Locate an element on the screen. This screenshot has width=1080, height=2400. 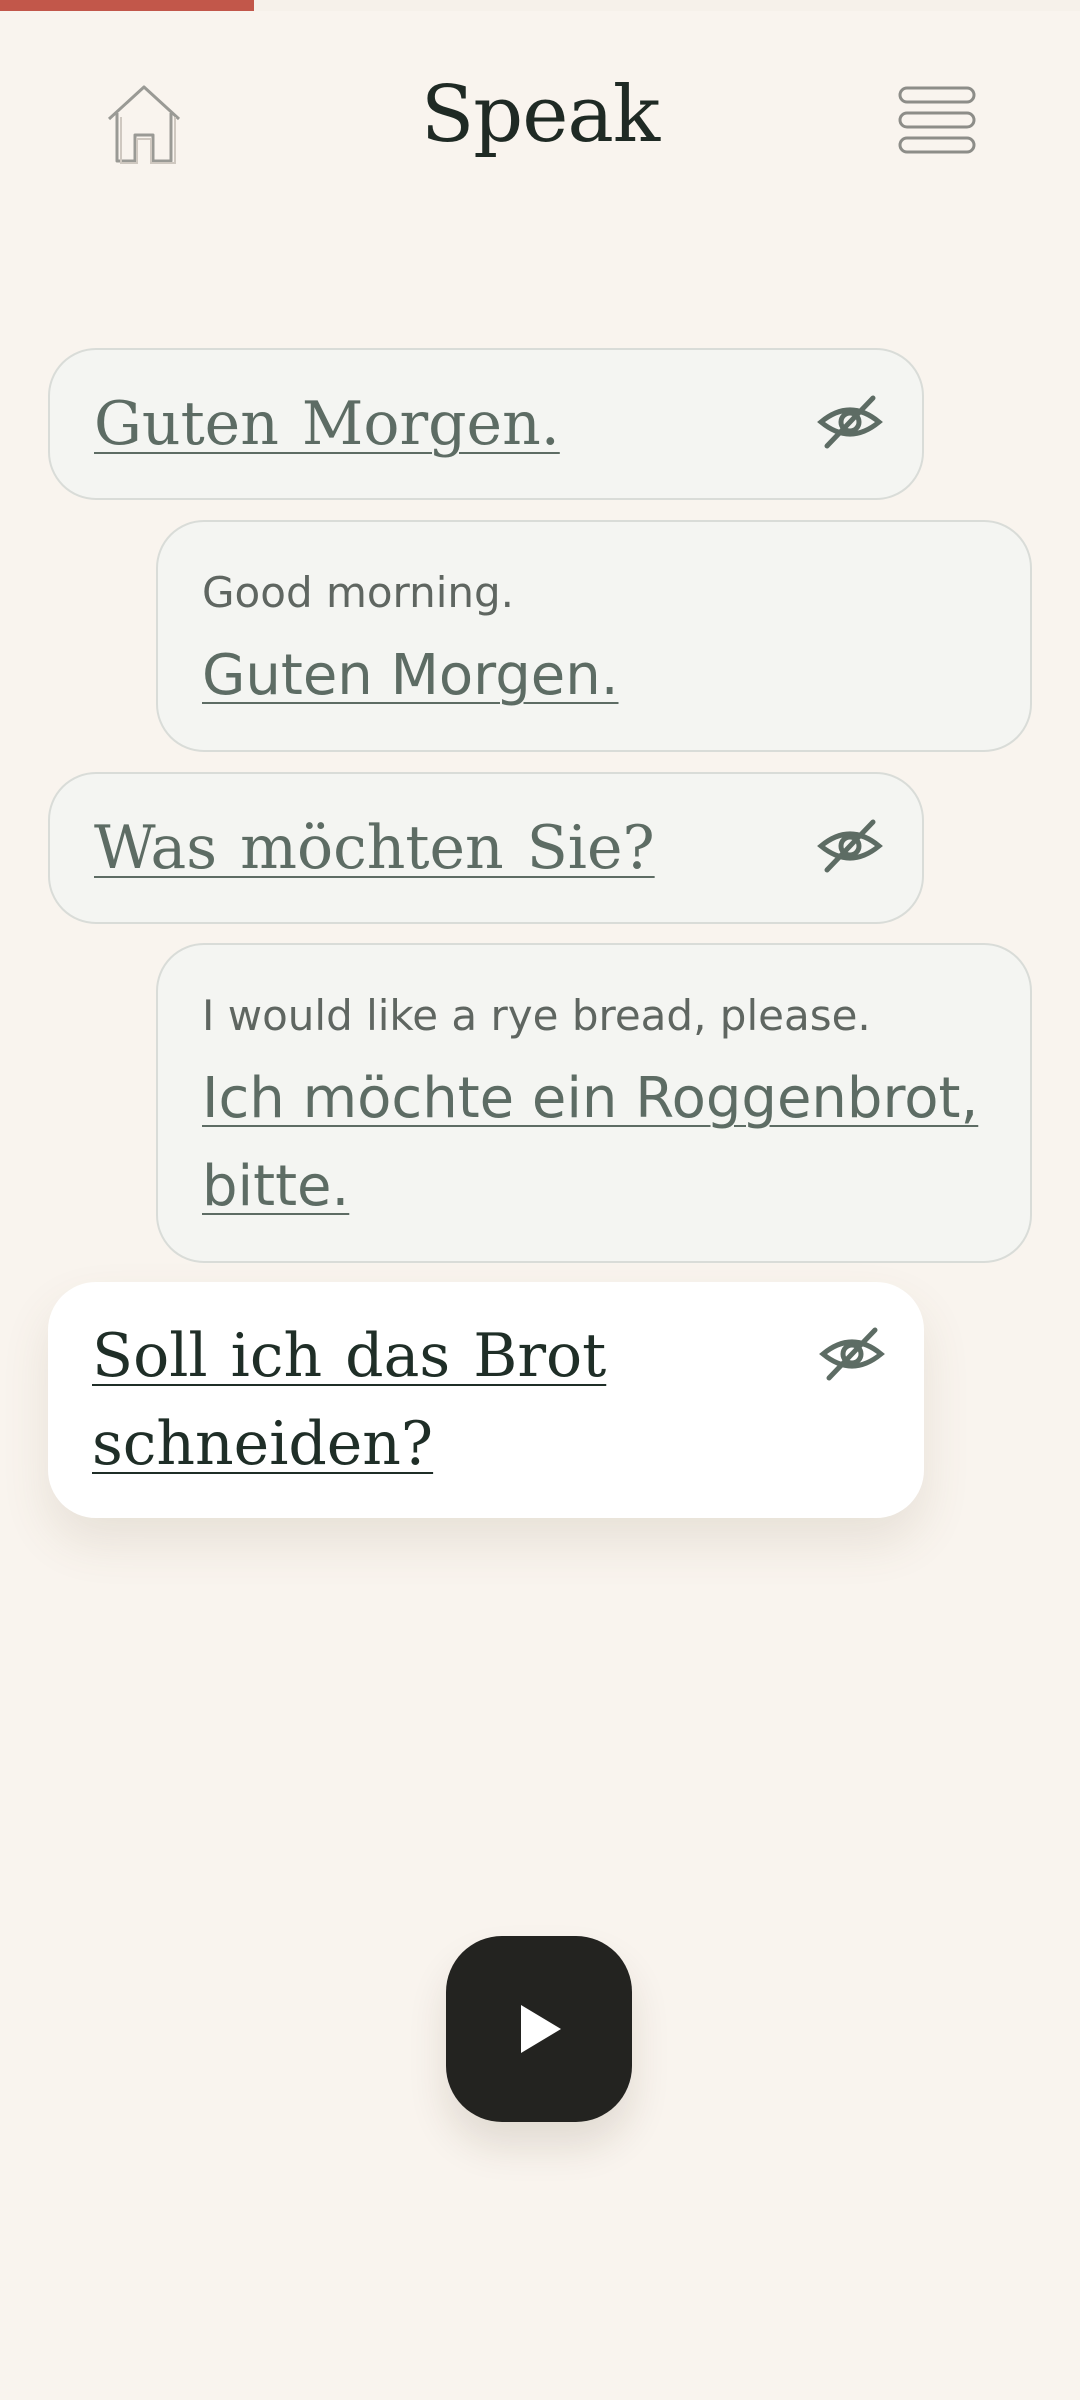
active-prompt-bubble: Soll ich das Brot schneiden? is located at coordinates (486, 1400).